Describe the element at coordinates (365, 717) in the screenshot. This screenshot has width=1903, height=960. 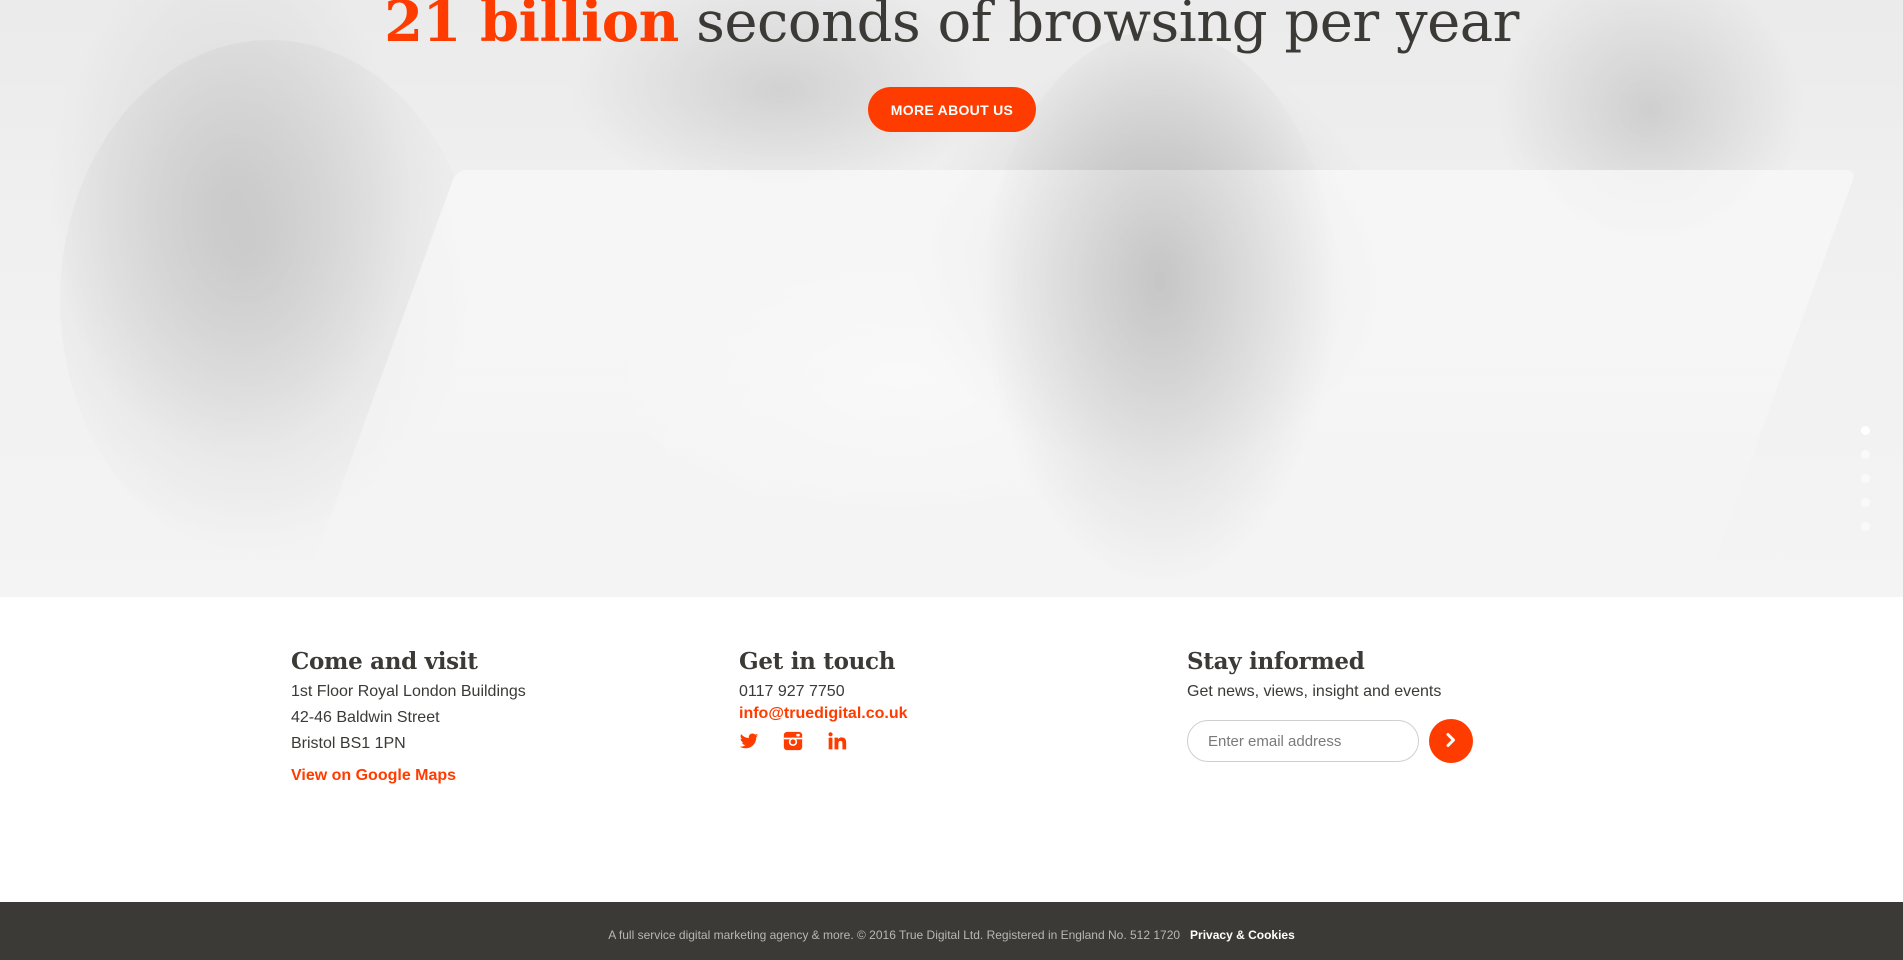
I see `address-line: 42-46 Baldwin Street` at that location.